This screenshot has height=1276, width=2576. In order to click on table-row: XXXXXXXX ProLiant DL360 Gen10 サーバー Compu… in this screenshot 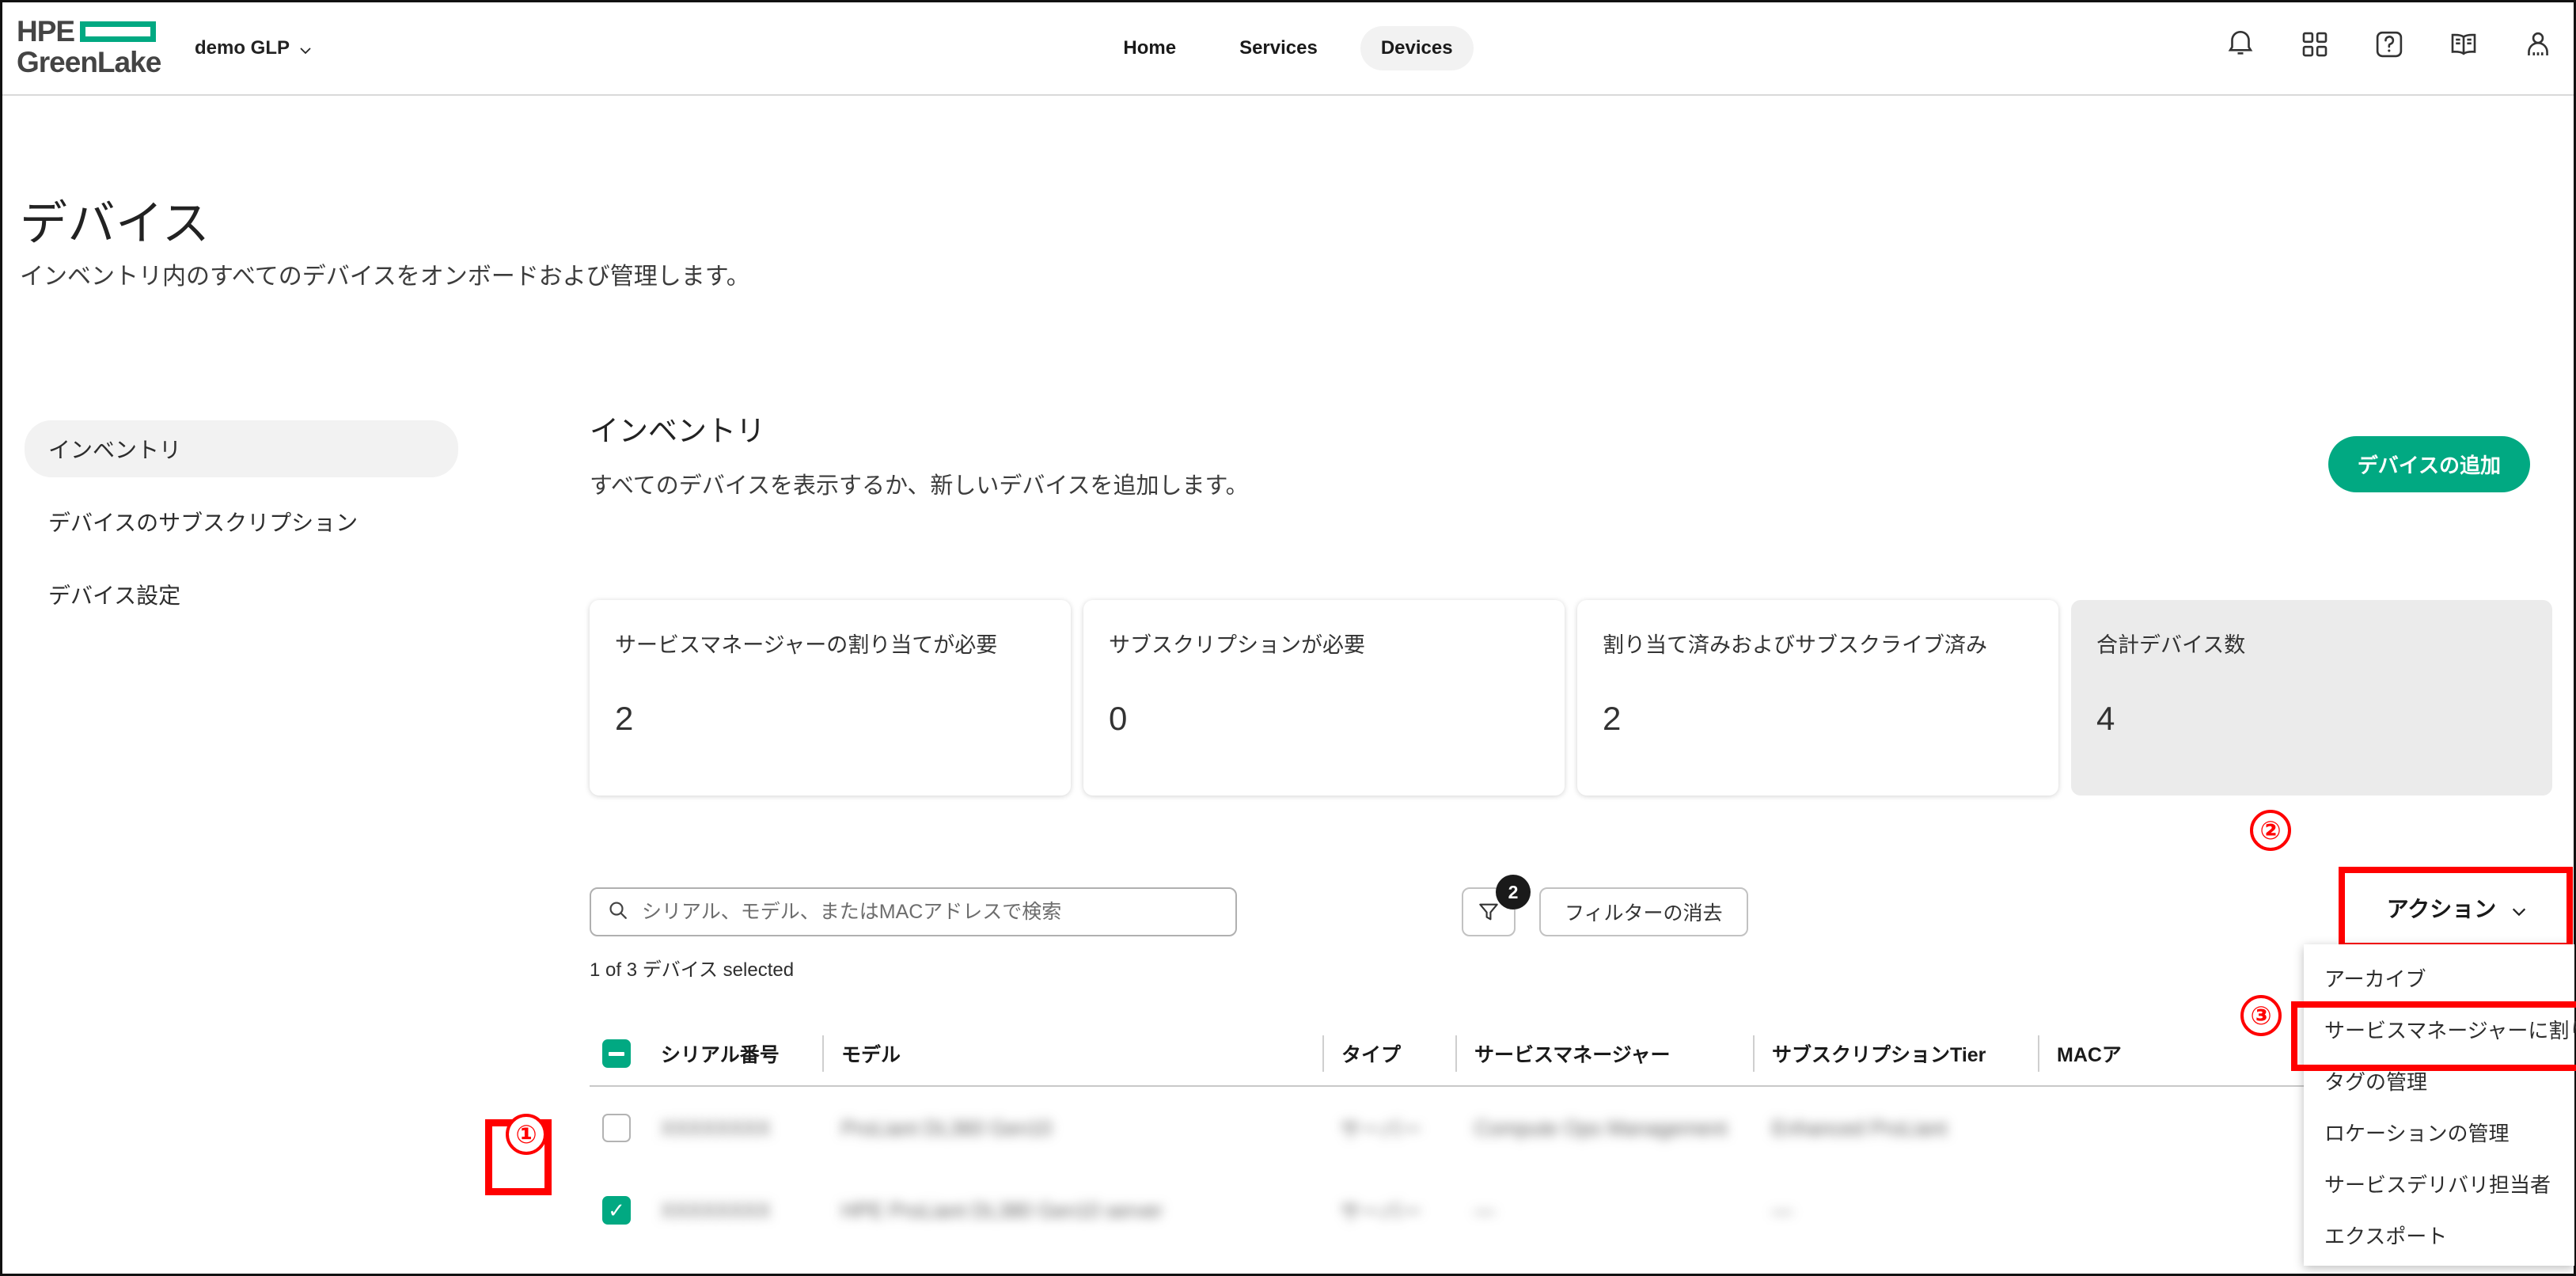, I will do `click(1571, 1128)`.